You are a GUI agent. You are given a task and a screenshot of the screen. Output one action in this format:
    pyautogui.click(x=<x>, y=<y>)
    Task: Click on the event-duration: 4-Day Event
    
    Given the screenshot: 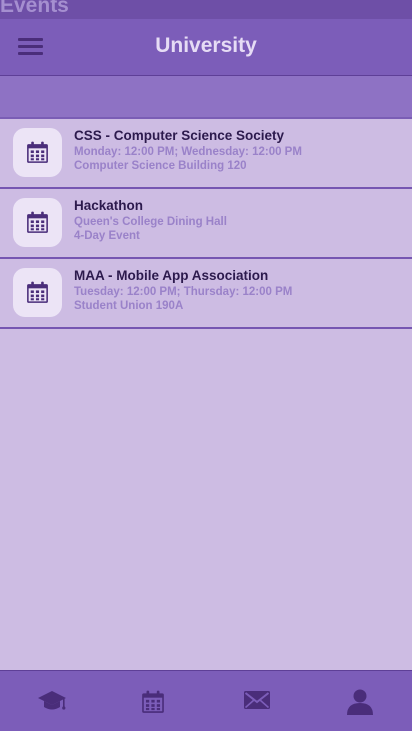 What is the action you would take?
    pyautogui.click(x=107, y=236)
    